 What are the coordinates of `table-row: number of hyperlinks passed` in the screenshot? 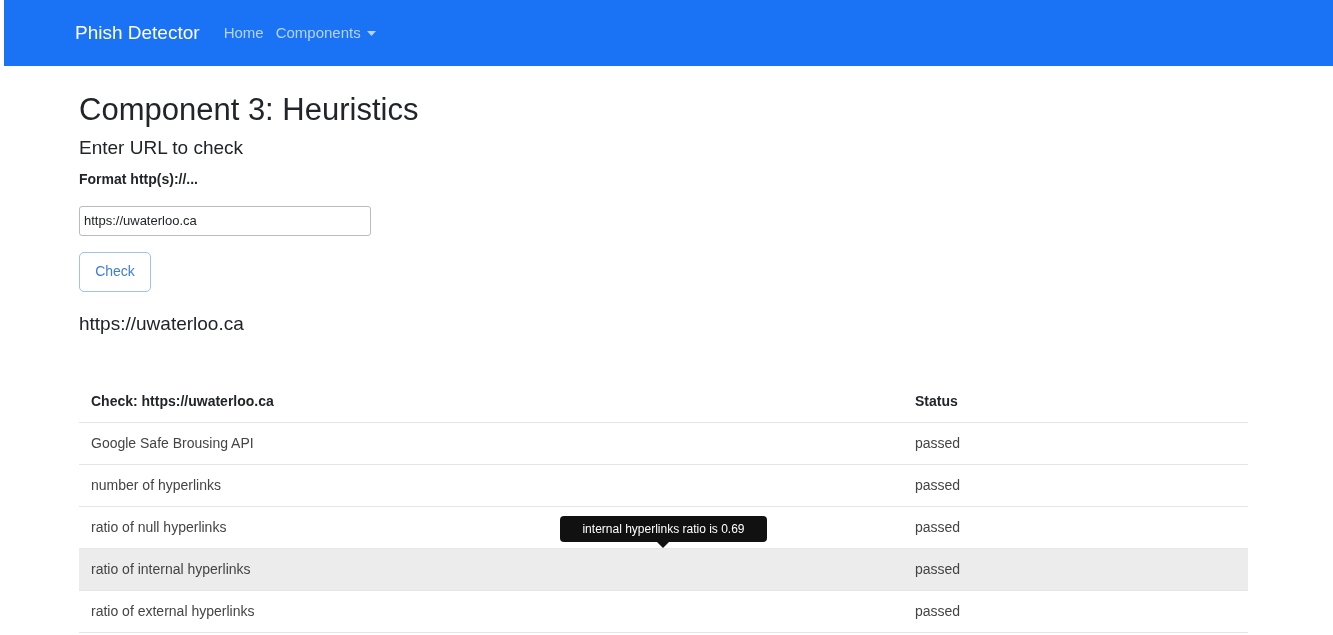 It's located at (663, 485).